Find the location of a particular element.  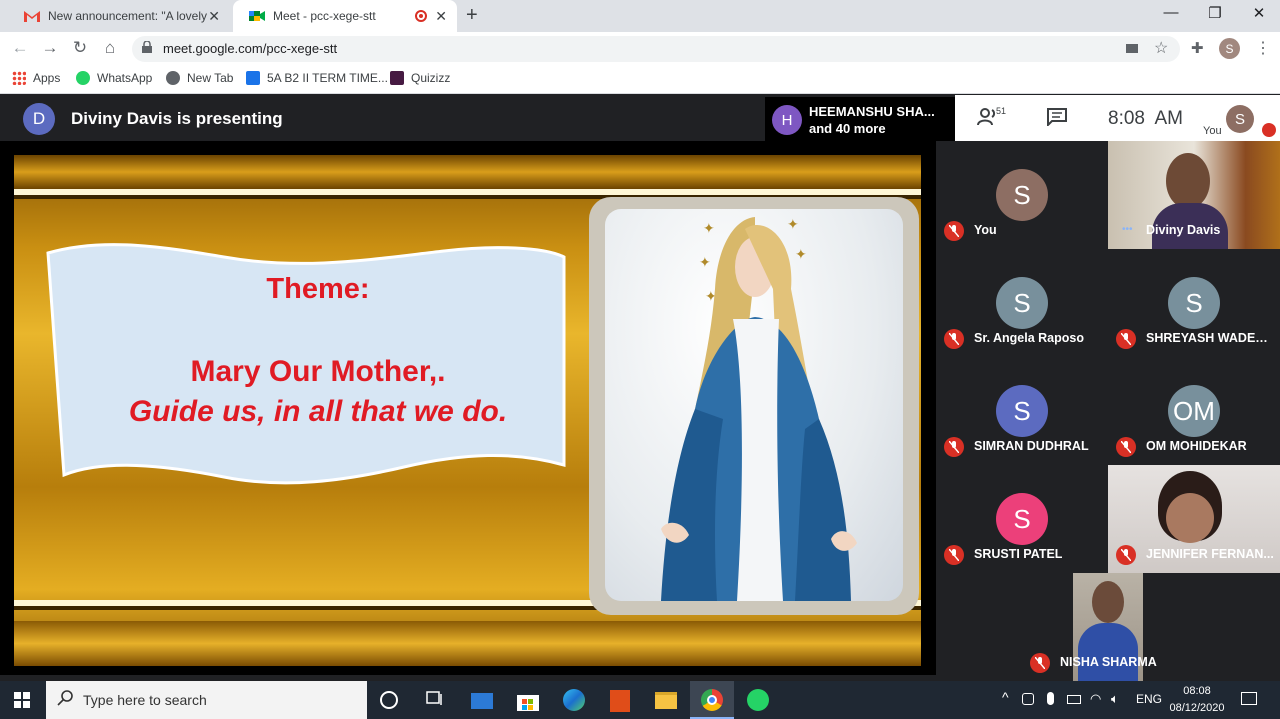

camera-tray-icon is located at coordinates (1028, 699).